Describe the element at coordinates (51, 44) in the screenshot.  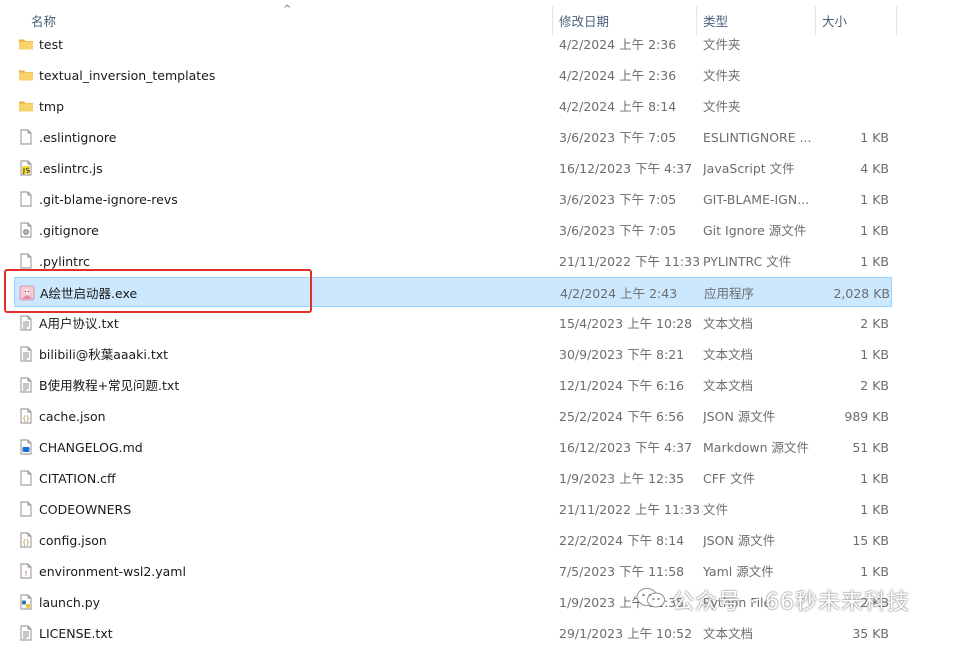
I see `file-name: test` at that location.